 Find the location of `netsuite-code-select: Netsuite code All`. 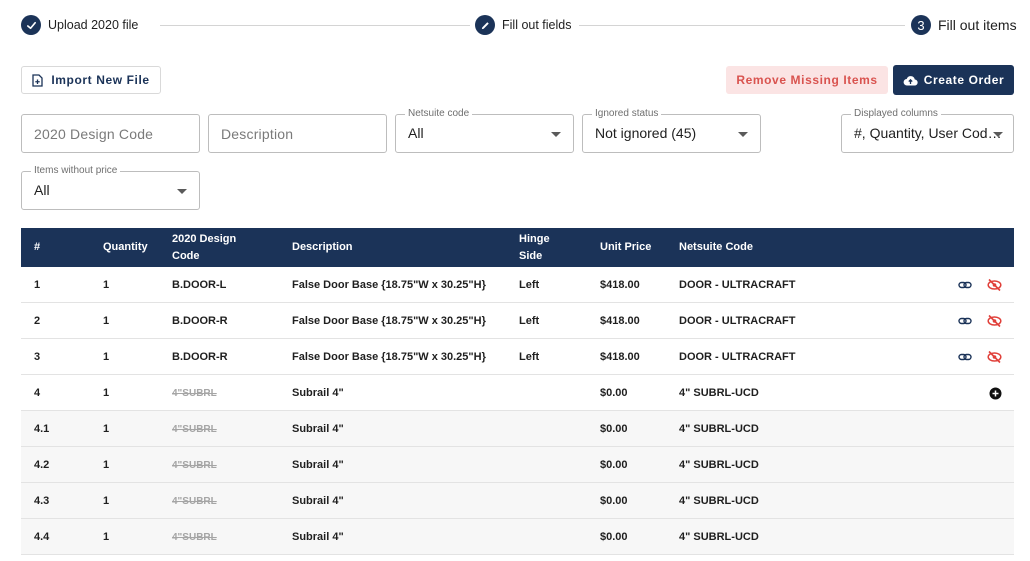

netsuite-code-select: Netsuite code All is located at coordinates (484, 130).